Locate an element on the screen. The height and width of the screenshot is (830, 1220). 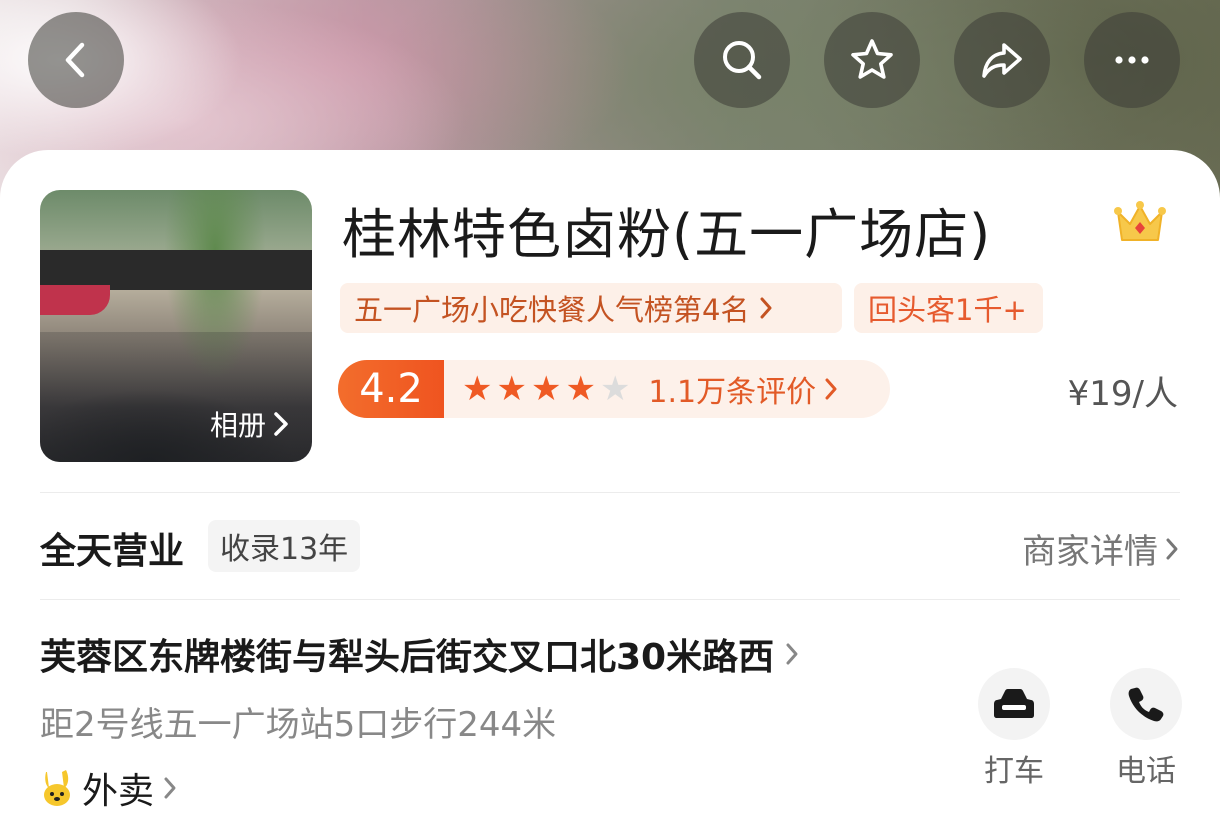
phone-icon-circle is located at coordinates (1146, 704).